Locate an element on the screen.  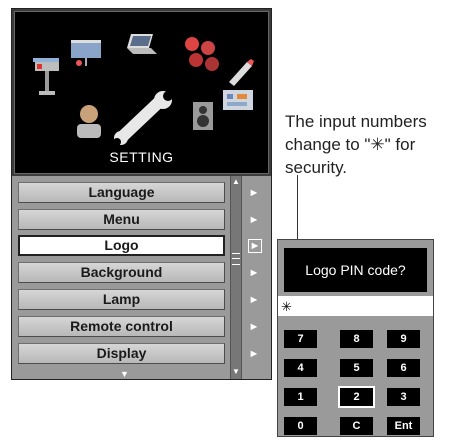
key-6: 6 is located at coordinates (403, 368).